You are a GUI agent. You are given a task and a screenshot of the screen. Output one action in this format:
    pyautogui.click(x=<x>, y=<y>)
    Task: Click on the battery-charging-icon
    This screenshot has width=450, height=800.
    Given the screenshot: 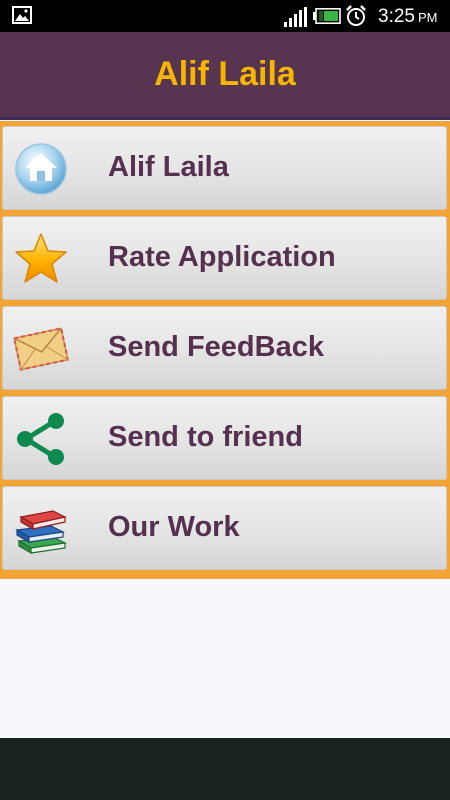 What is the action you would take?
    pyautogui.click(x=327, y=16)
    